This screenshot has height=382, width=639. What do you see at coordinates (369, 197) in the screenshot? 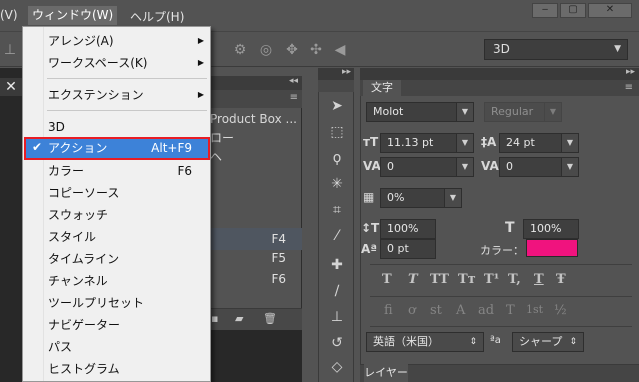
I see `tsume-icon: ▦` at bounding box center [369, 197].